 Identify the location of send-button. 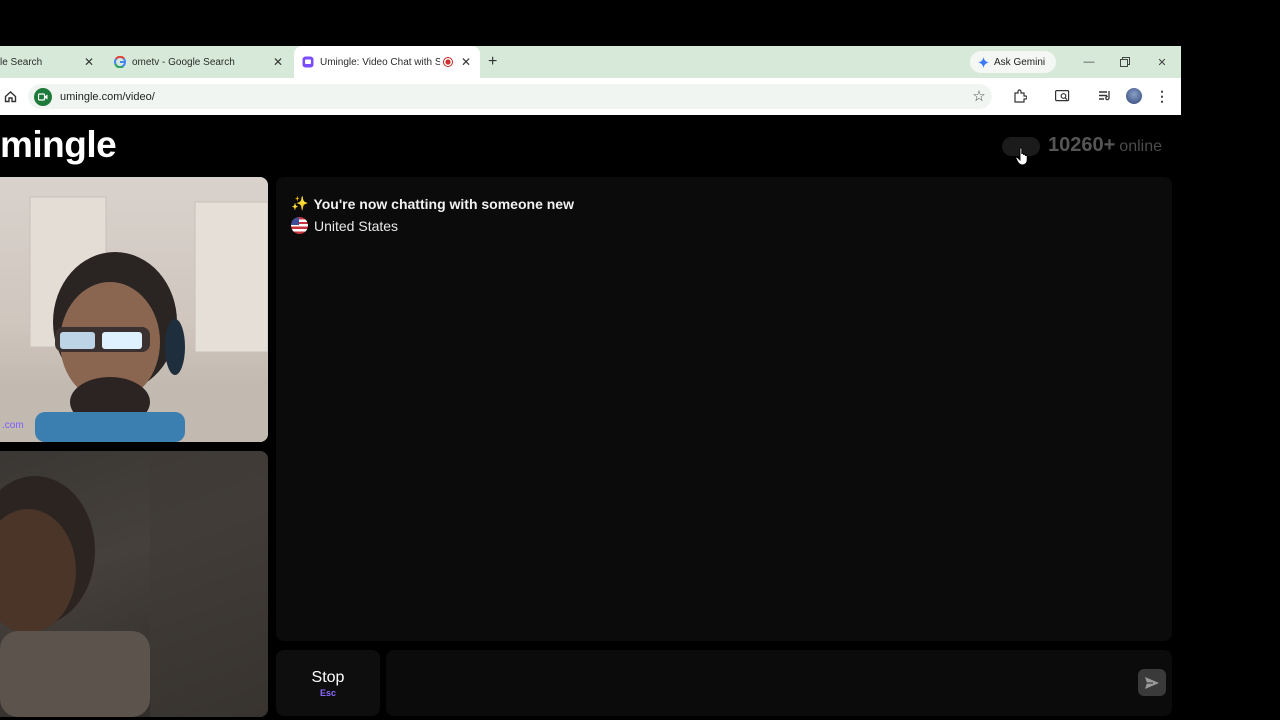
(1152, 682).